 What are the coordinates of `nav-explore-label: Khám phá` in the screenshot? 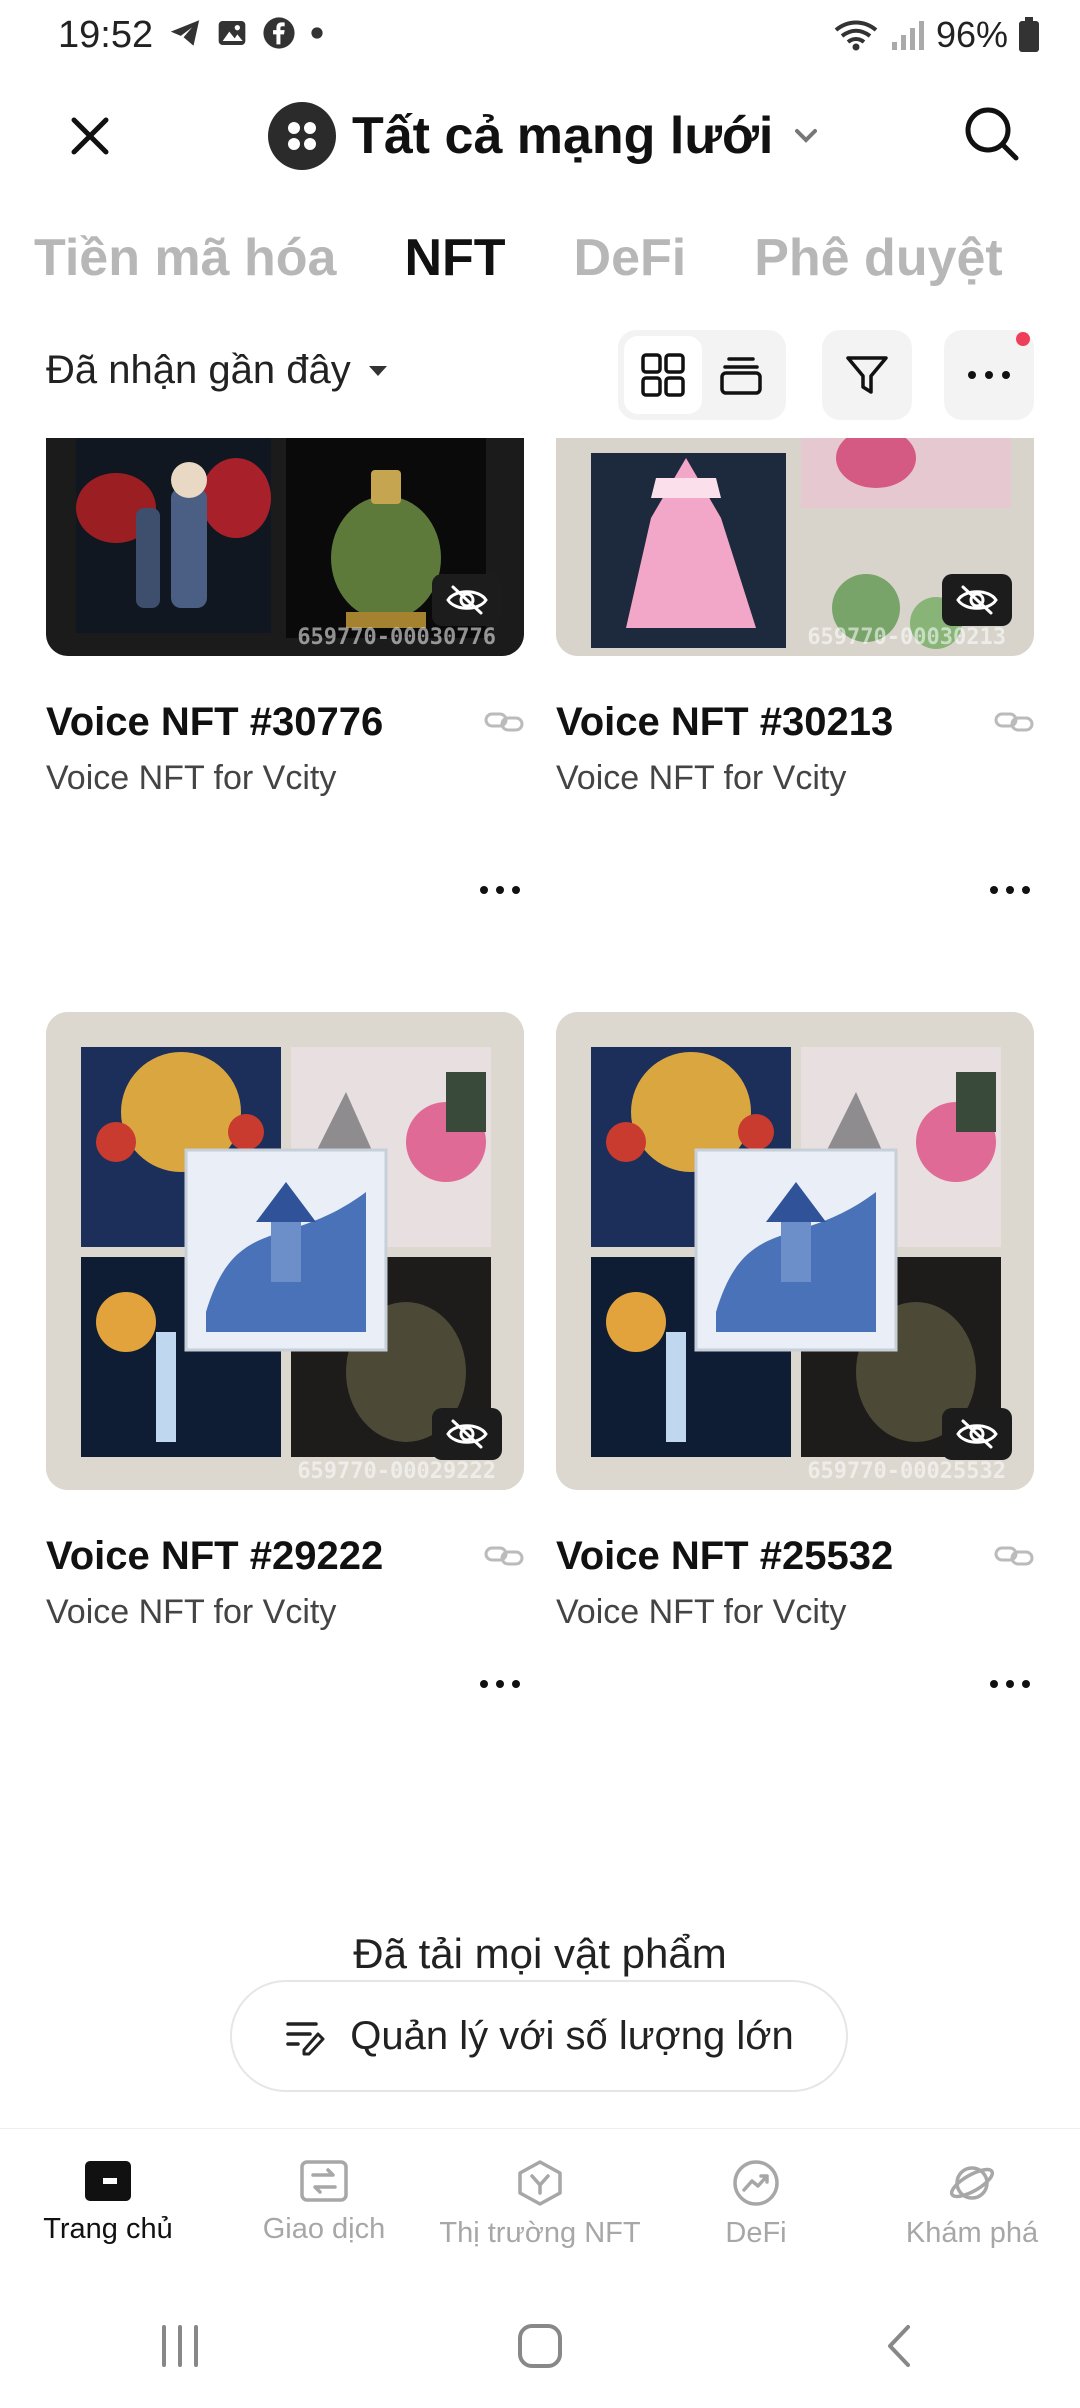 It's located at (972, 2233).